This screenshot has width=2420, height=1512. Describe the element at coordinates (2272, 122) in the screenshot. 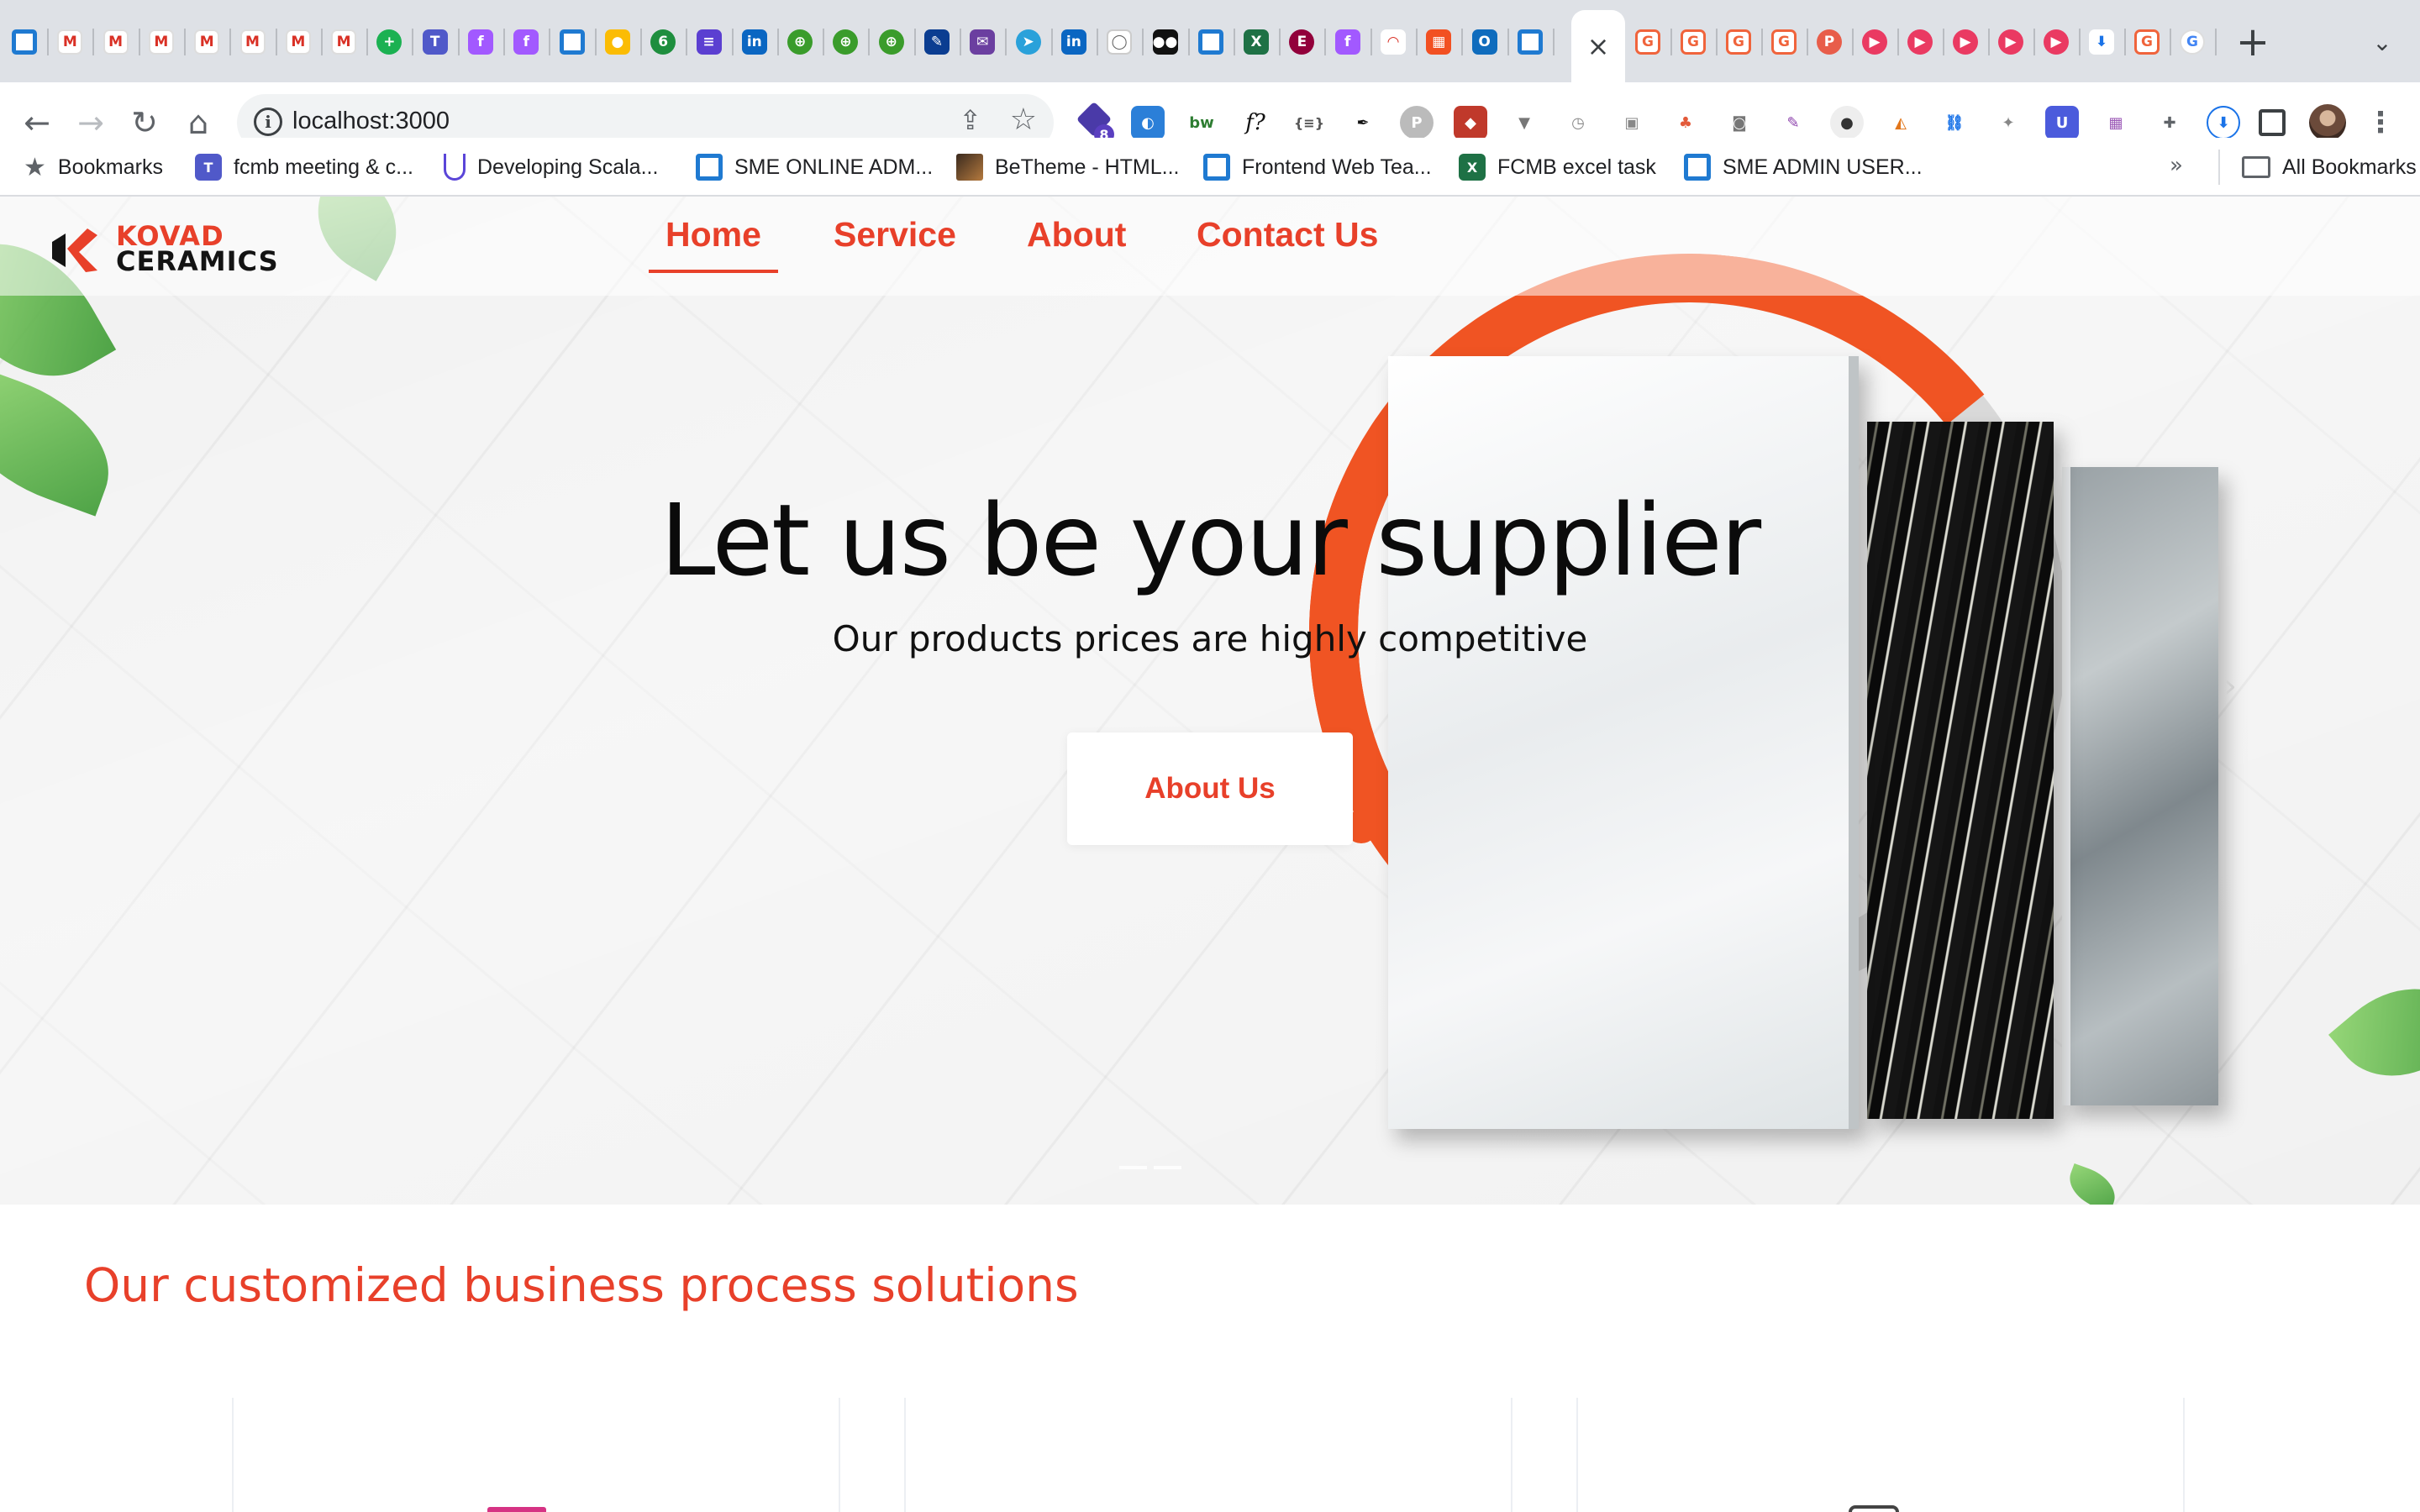

I see `side-panel-icon` at that location.